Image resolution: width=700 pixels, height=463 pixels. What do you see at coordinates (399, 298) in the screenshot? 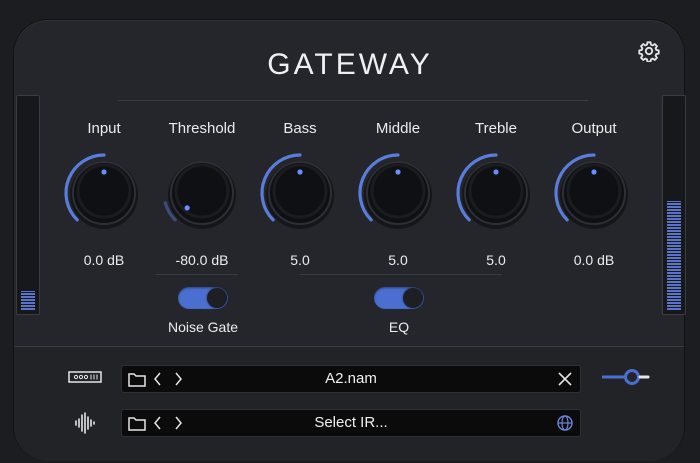
I see `eq-toggle` at bounding box center [399, 298].